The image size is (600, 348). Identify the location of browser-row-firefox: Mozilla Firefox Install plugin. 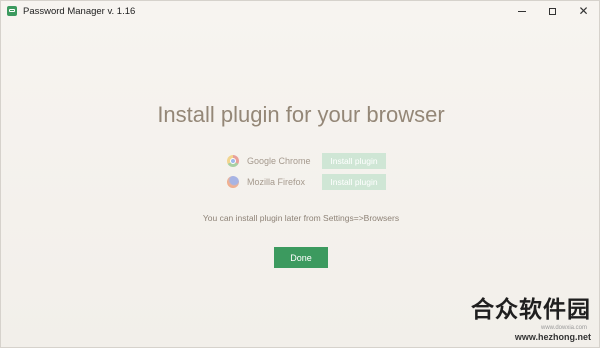
(306, 182).